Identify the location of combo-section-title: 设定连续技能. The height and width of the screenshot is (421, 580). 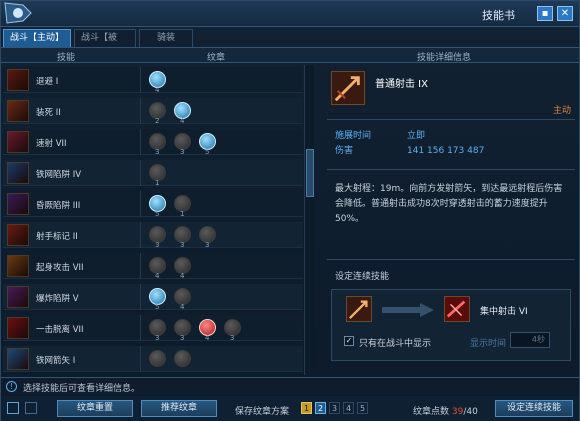
(362, 277).